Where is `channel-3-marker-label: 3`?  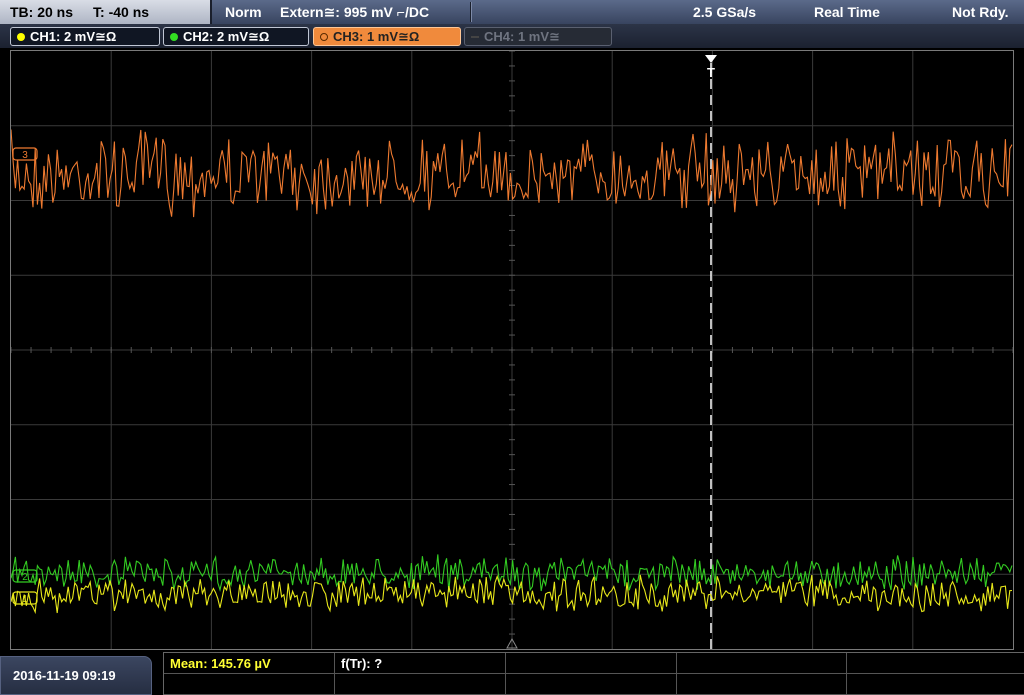 channel-3-marker-label: 3 is located at coordinates (25, 155).